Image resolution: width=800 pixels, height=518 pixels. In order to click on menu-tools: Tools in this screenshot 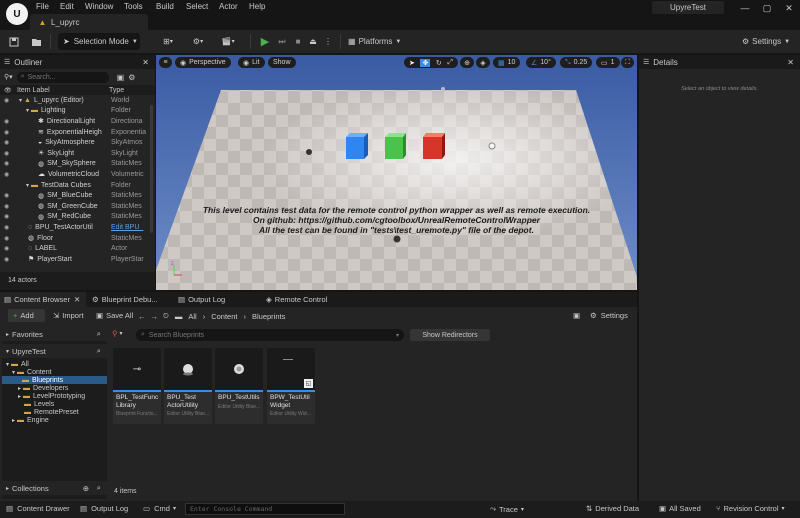, I will do `click(133, 6)`.